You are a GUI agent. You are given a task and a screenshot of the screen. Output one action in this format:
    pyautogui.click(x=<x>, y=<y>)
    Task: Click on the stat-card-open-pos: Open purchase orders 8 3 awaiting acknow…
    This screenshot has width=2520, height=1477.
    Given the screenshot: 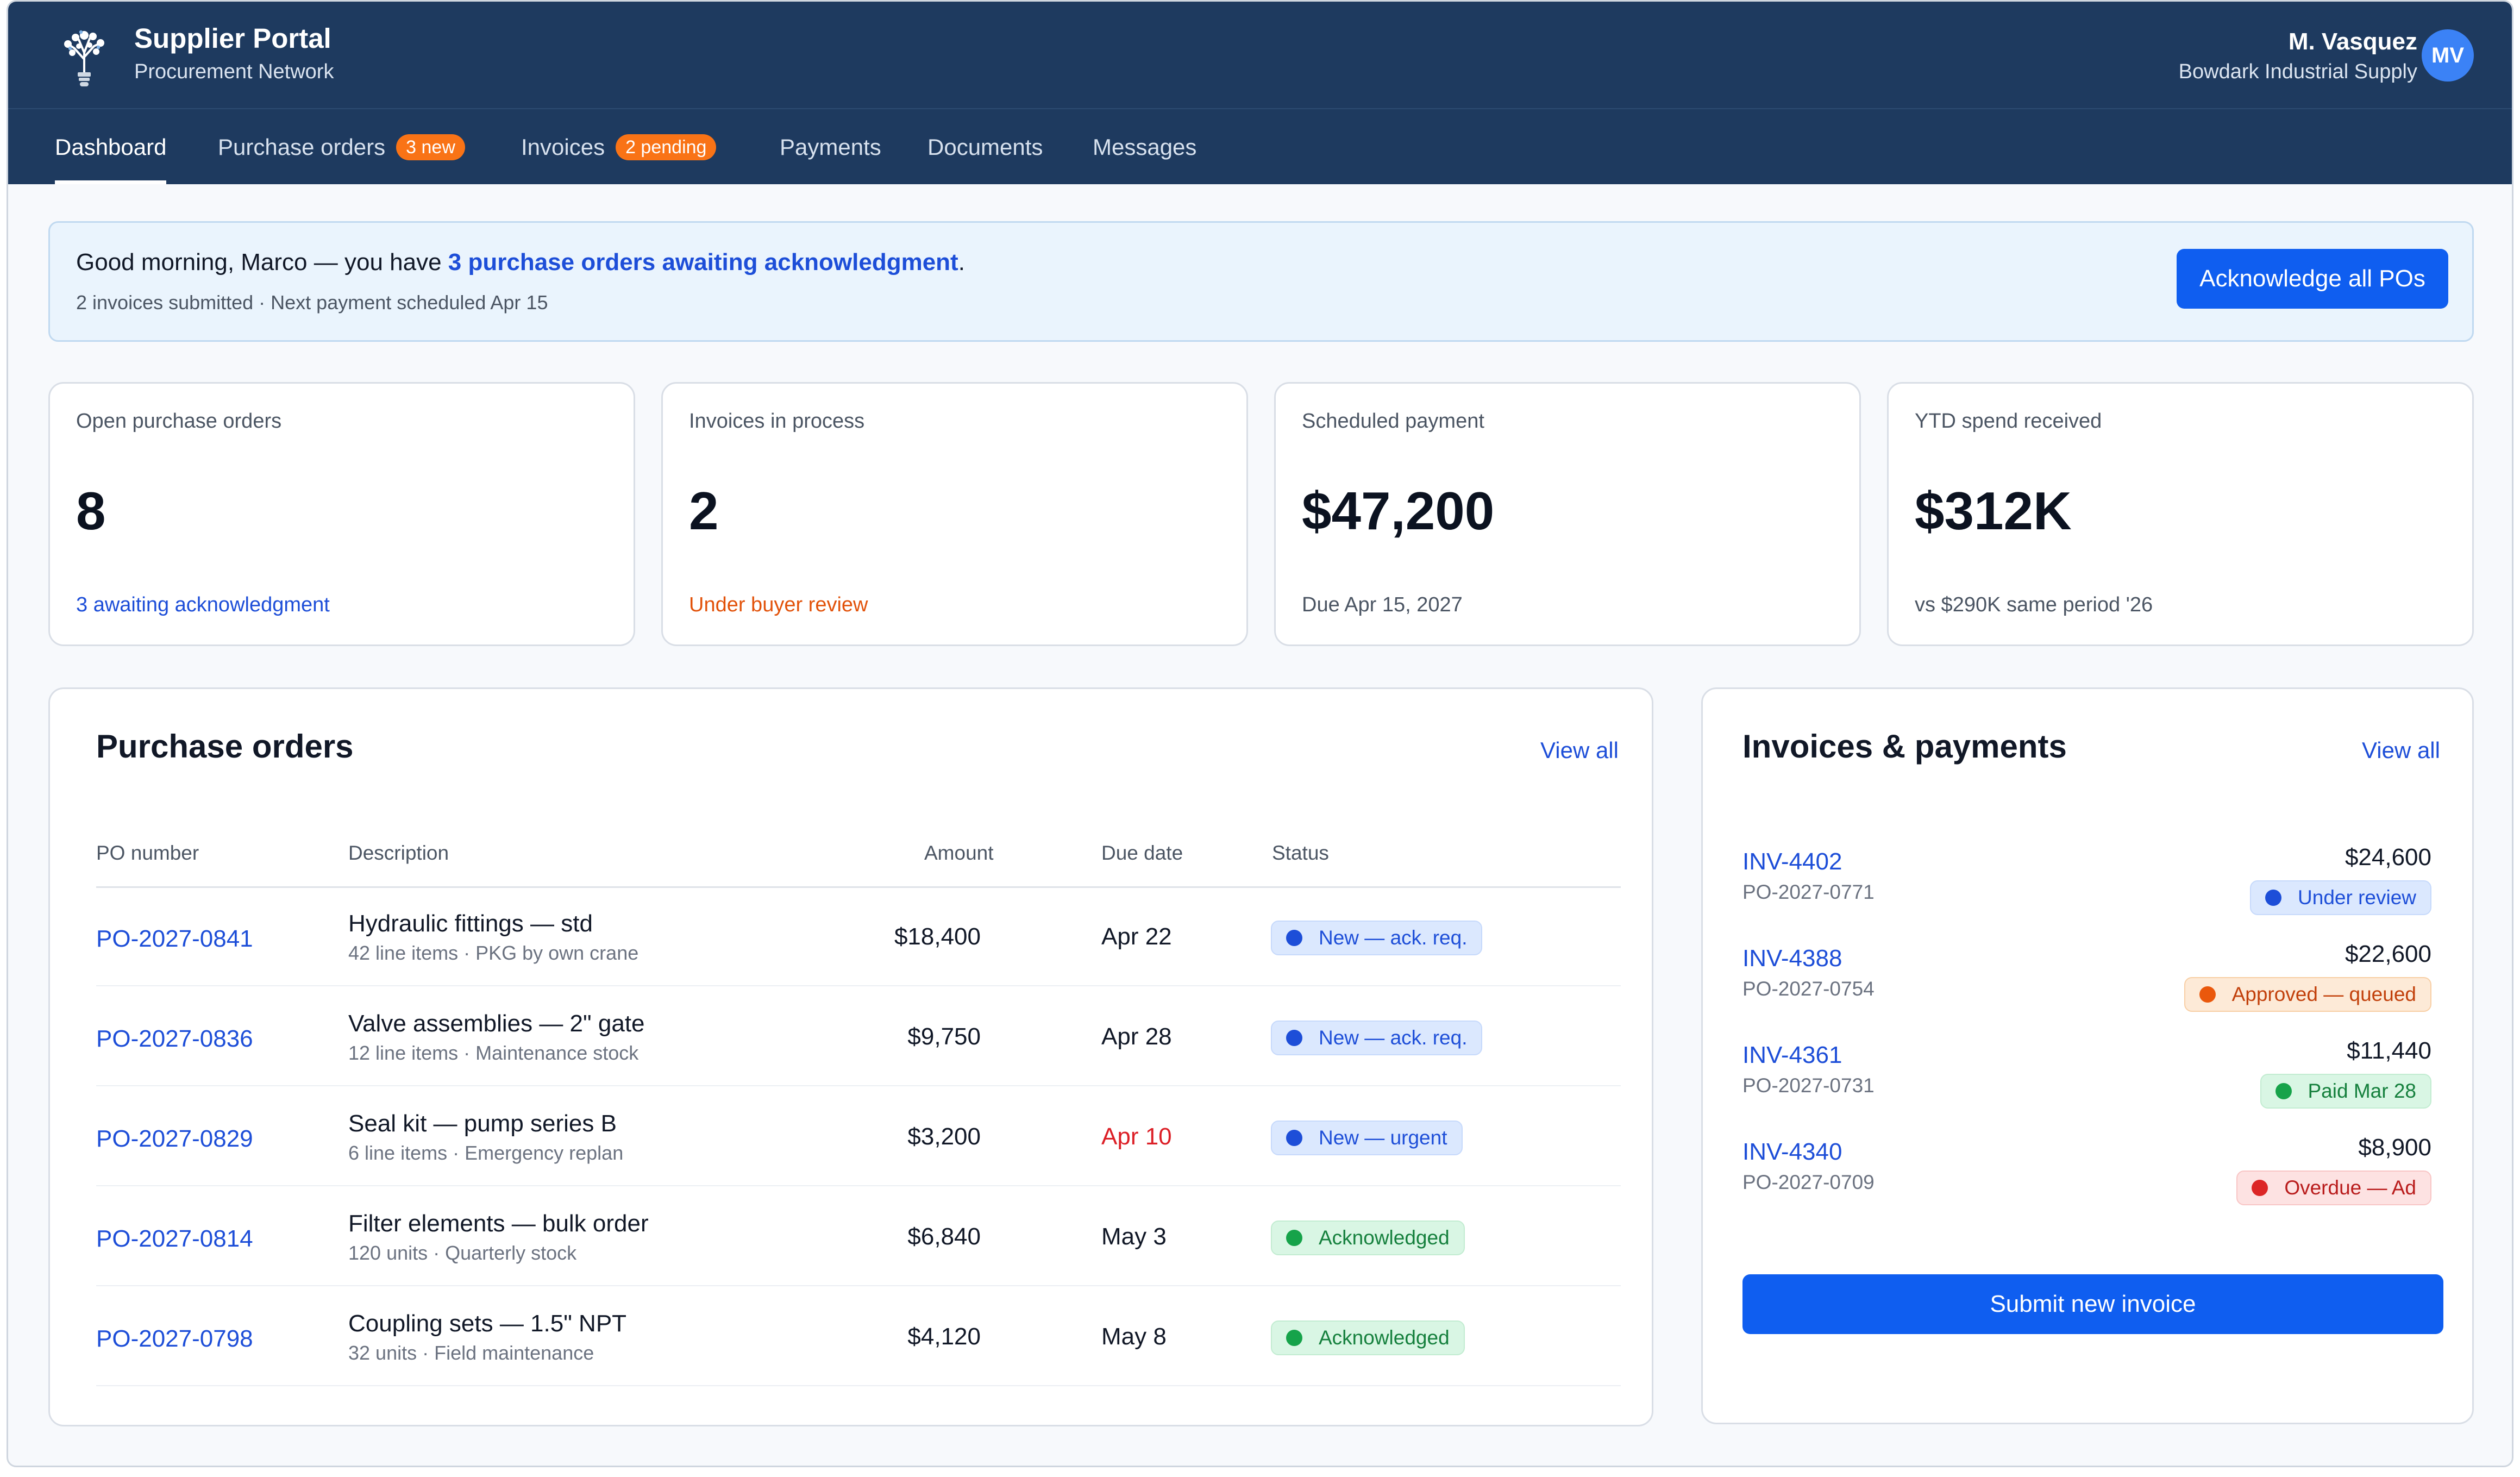 What is the action you would take?
    pyautogui.click(x=341, y=514)
    